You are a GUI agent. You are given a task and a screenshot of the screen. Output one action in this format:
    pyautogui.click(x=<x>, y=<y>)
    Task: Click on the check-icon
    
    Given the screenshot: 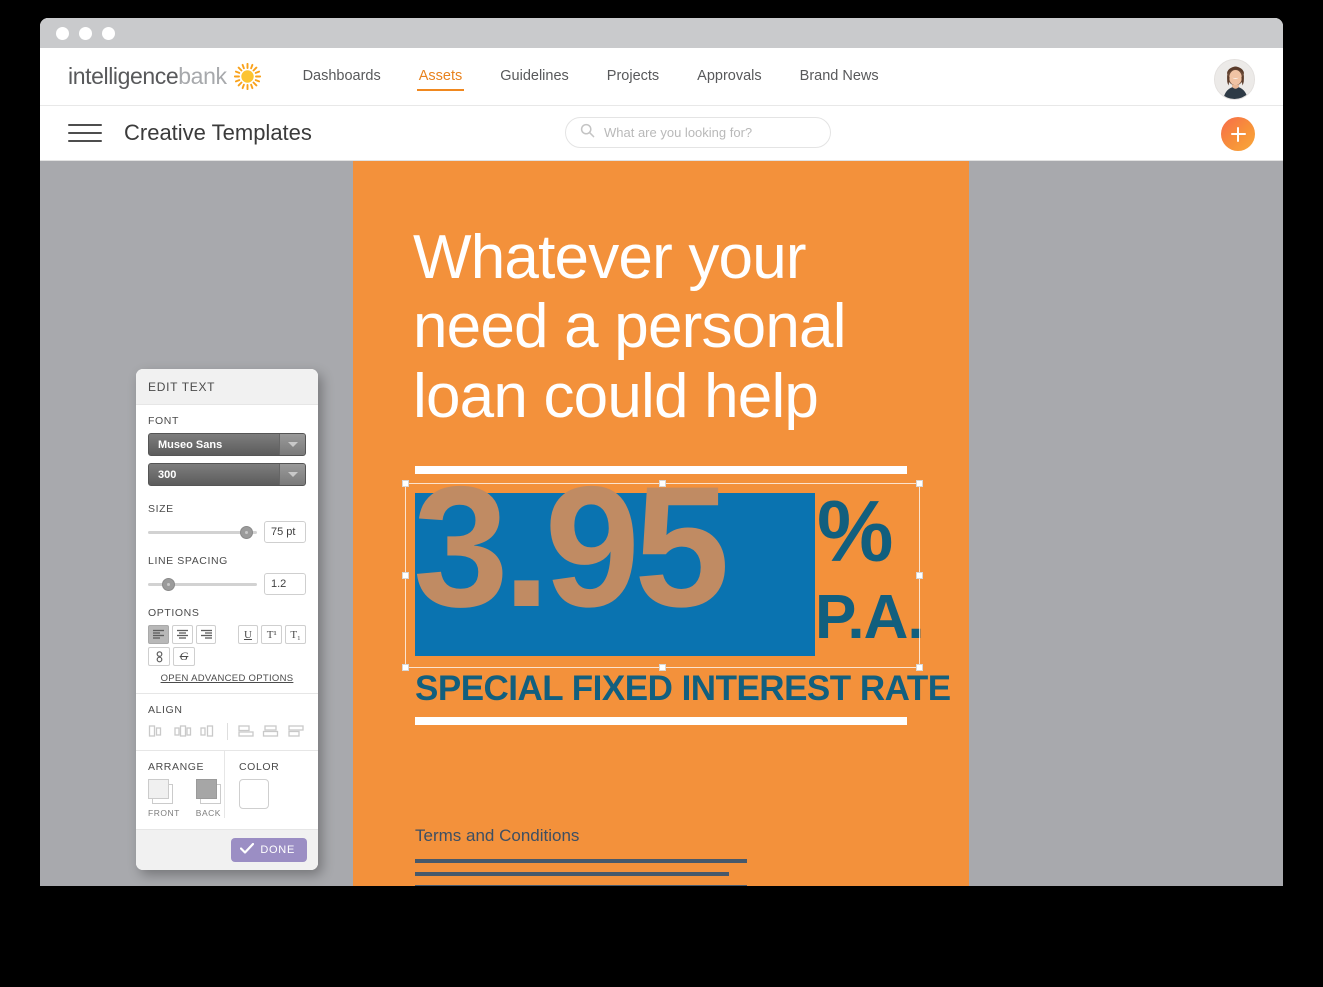 What is the action you would take?
    pyautogui.click(x=247, y=849)
    